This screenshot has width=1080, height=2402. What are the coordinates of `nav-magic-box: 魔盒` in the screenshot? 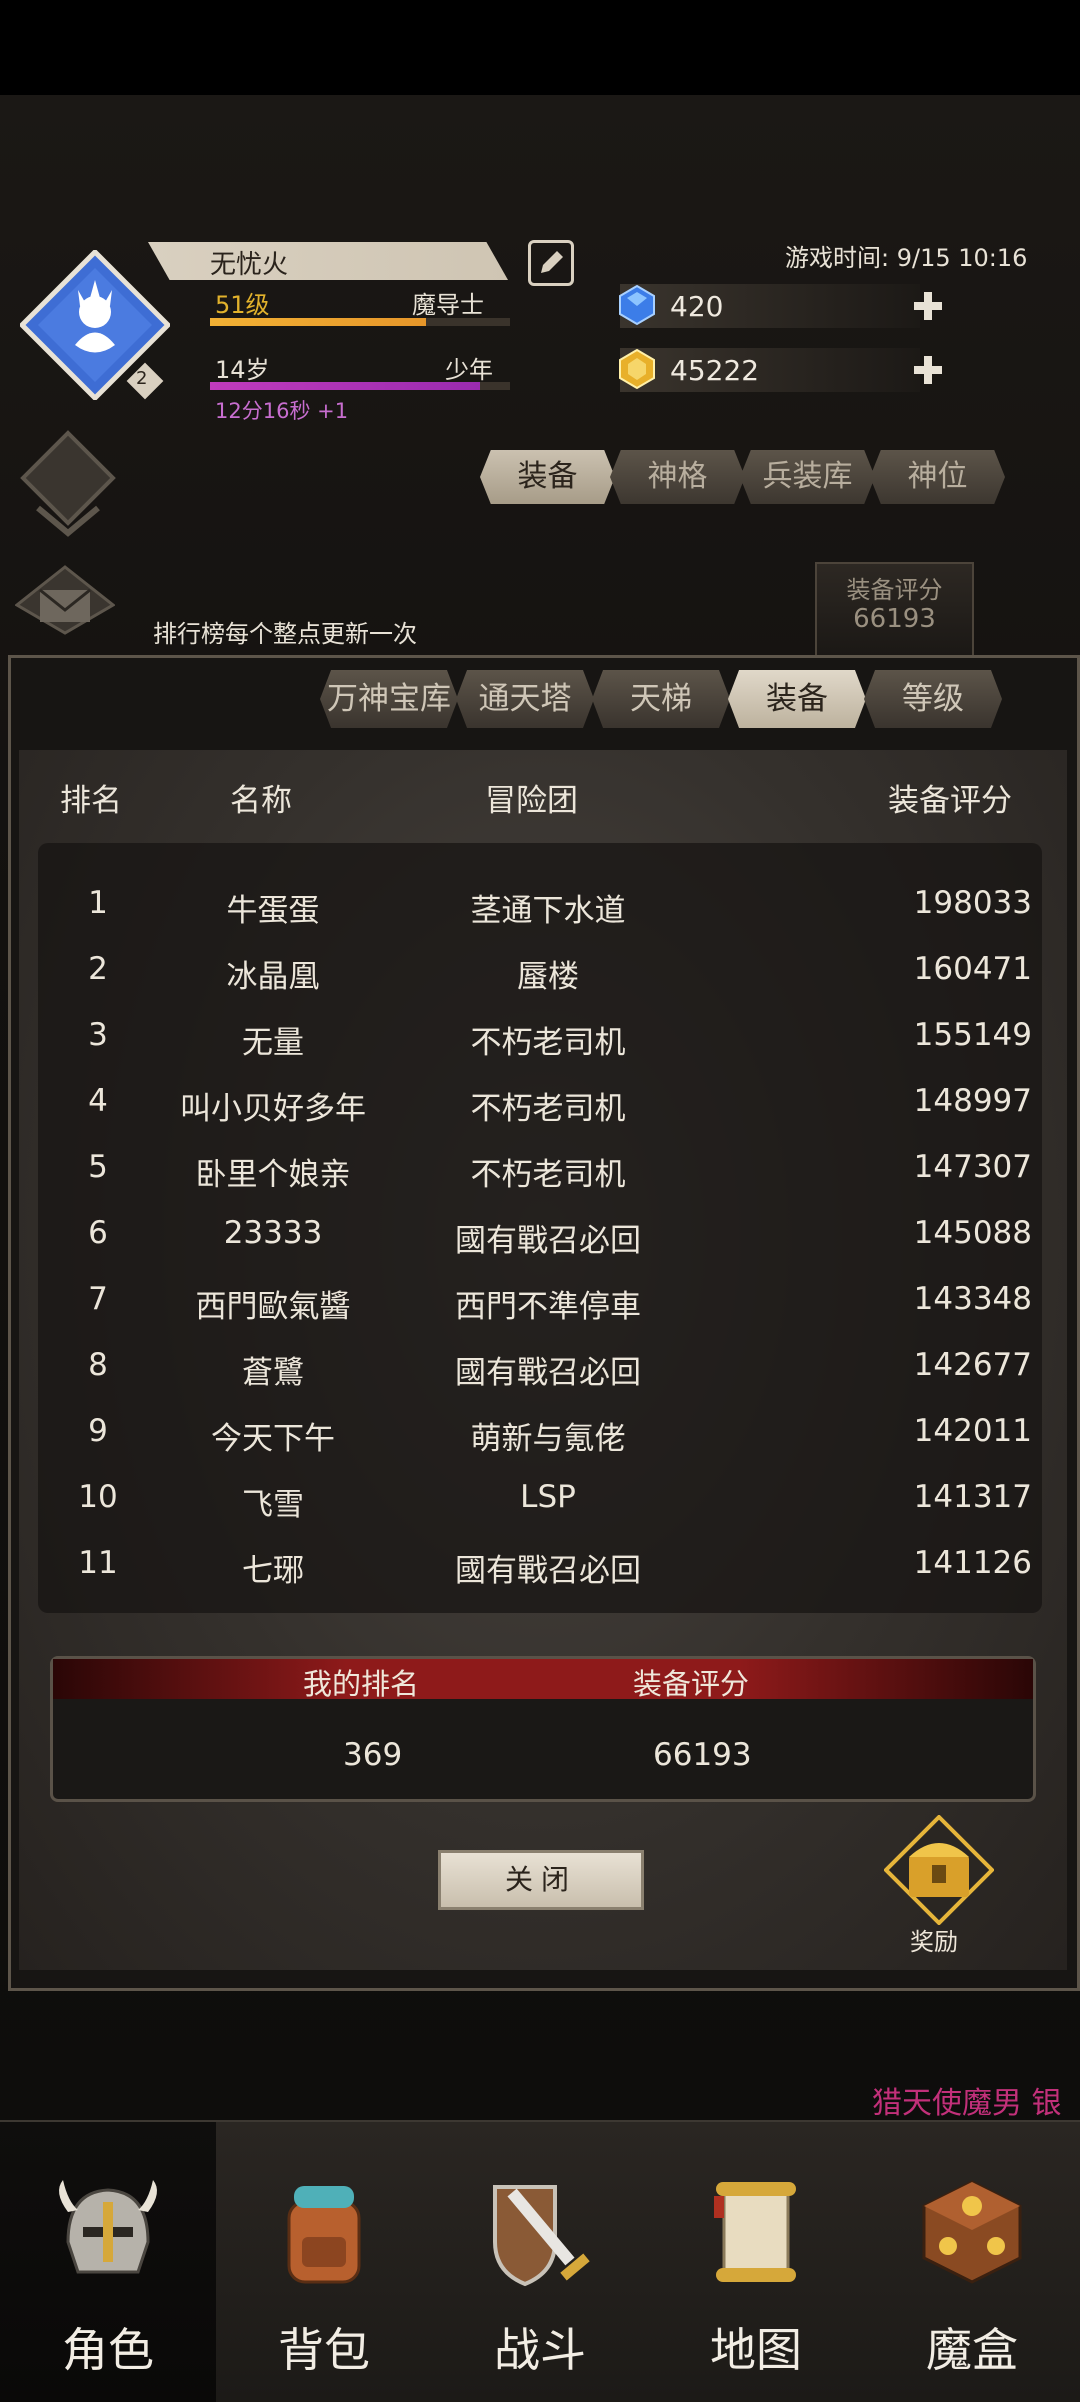 It's located at (972, 2262).